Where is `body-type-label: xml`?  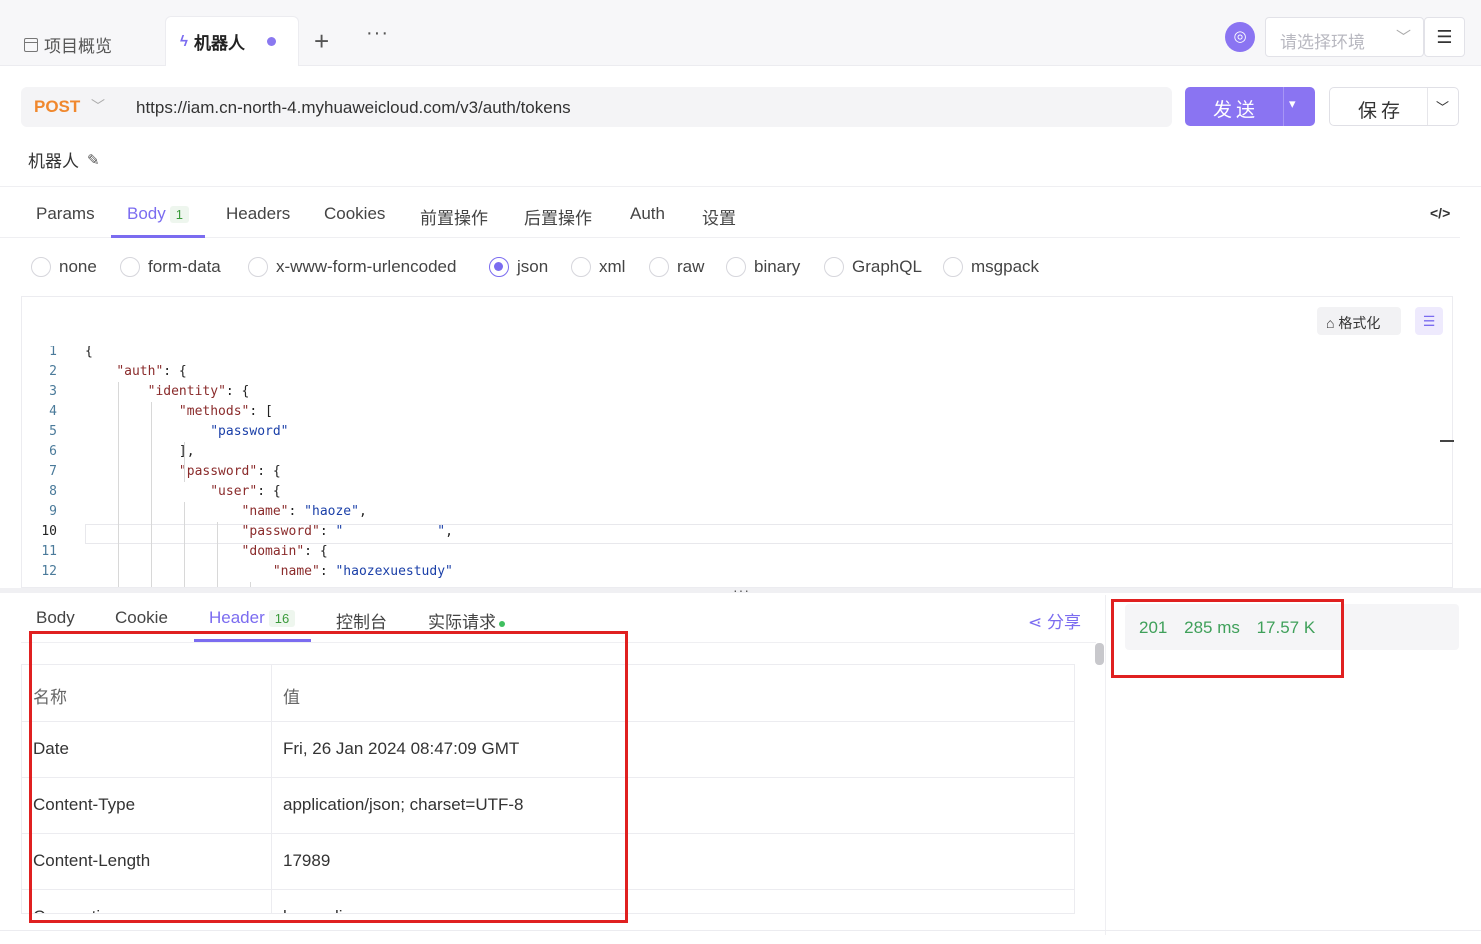 body-type-label: xml is located at coordinates (612, 266).